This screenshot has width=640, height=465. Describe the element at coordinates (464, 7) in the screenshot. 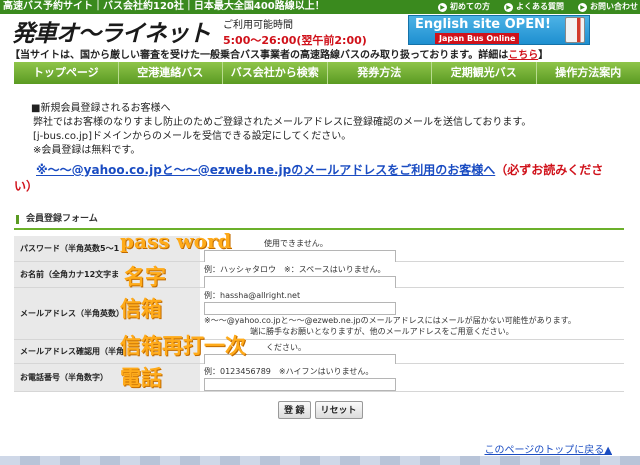

I see `top-link-first-time: ▶ 初めての方` at that location.